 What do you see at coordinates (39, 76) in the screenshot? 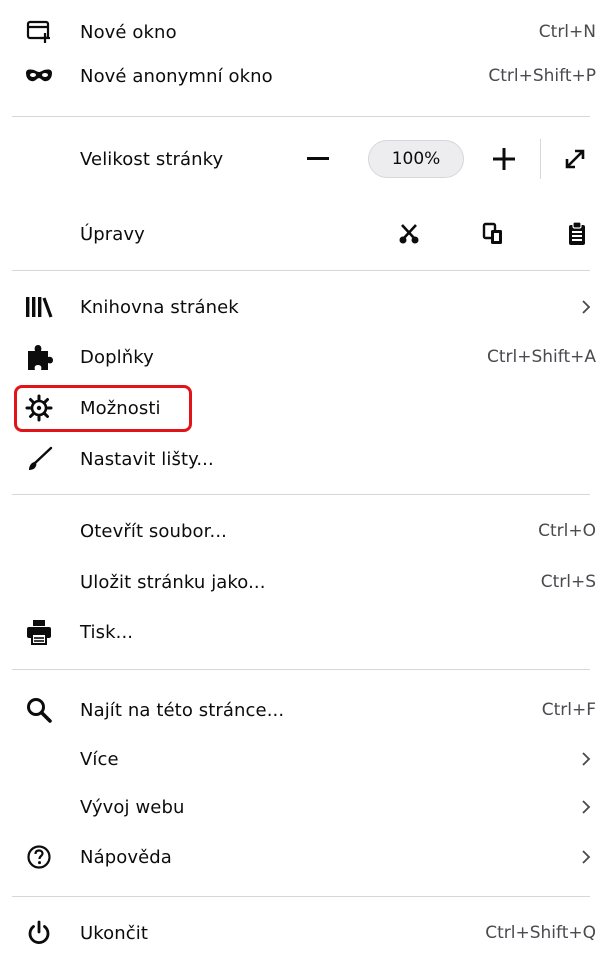
I see `mask-icon` at bounding box center [39, 76].